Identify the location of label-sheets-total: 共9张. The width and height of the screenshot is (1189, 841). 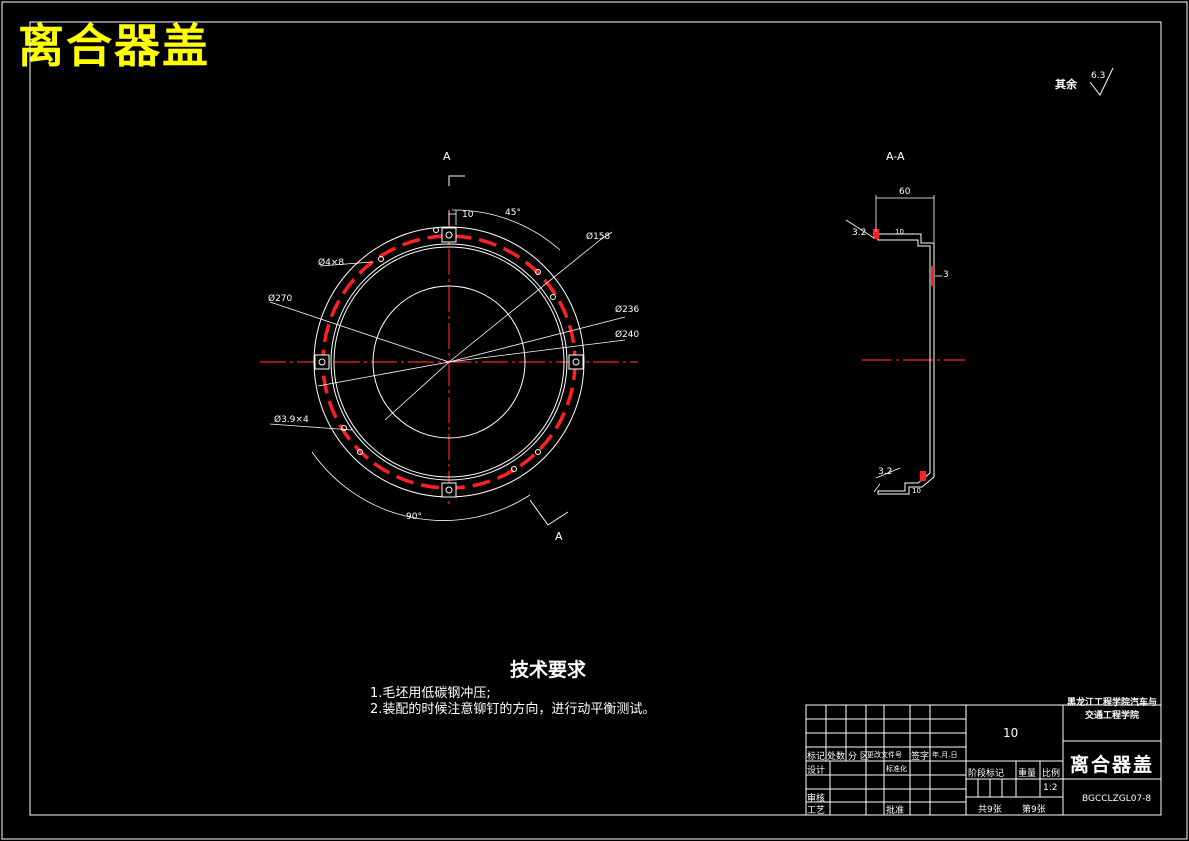
(990, 810).